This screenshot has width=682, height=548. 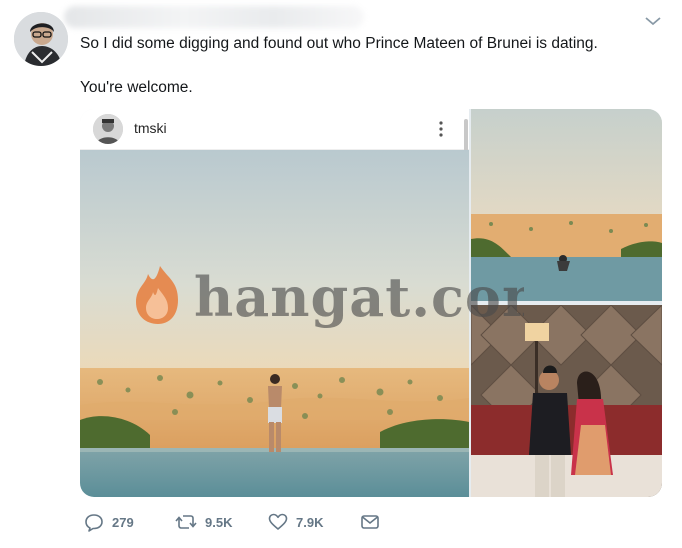 I want to click on author-avatar, so click(x=41, y=39).